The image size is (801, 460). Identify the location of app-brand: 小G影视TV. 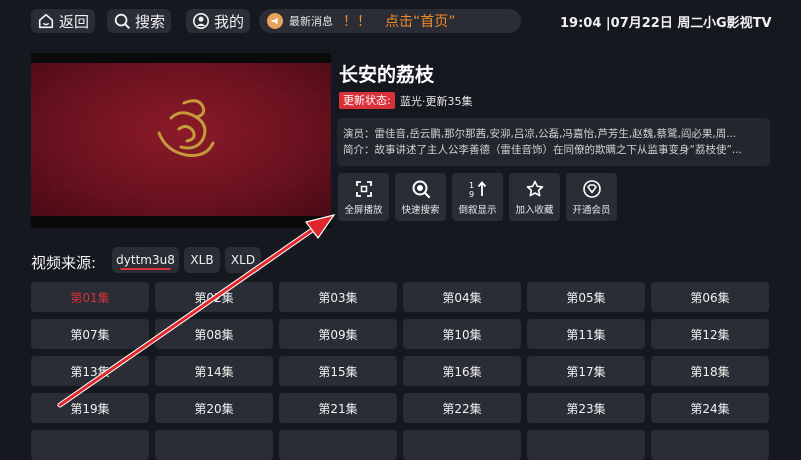
(737, 23).